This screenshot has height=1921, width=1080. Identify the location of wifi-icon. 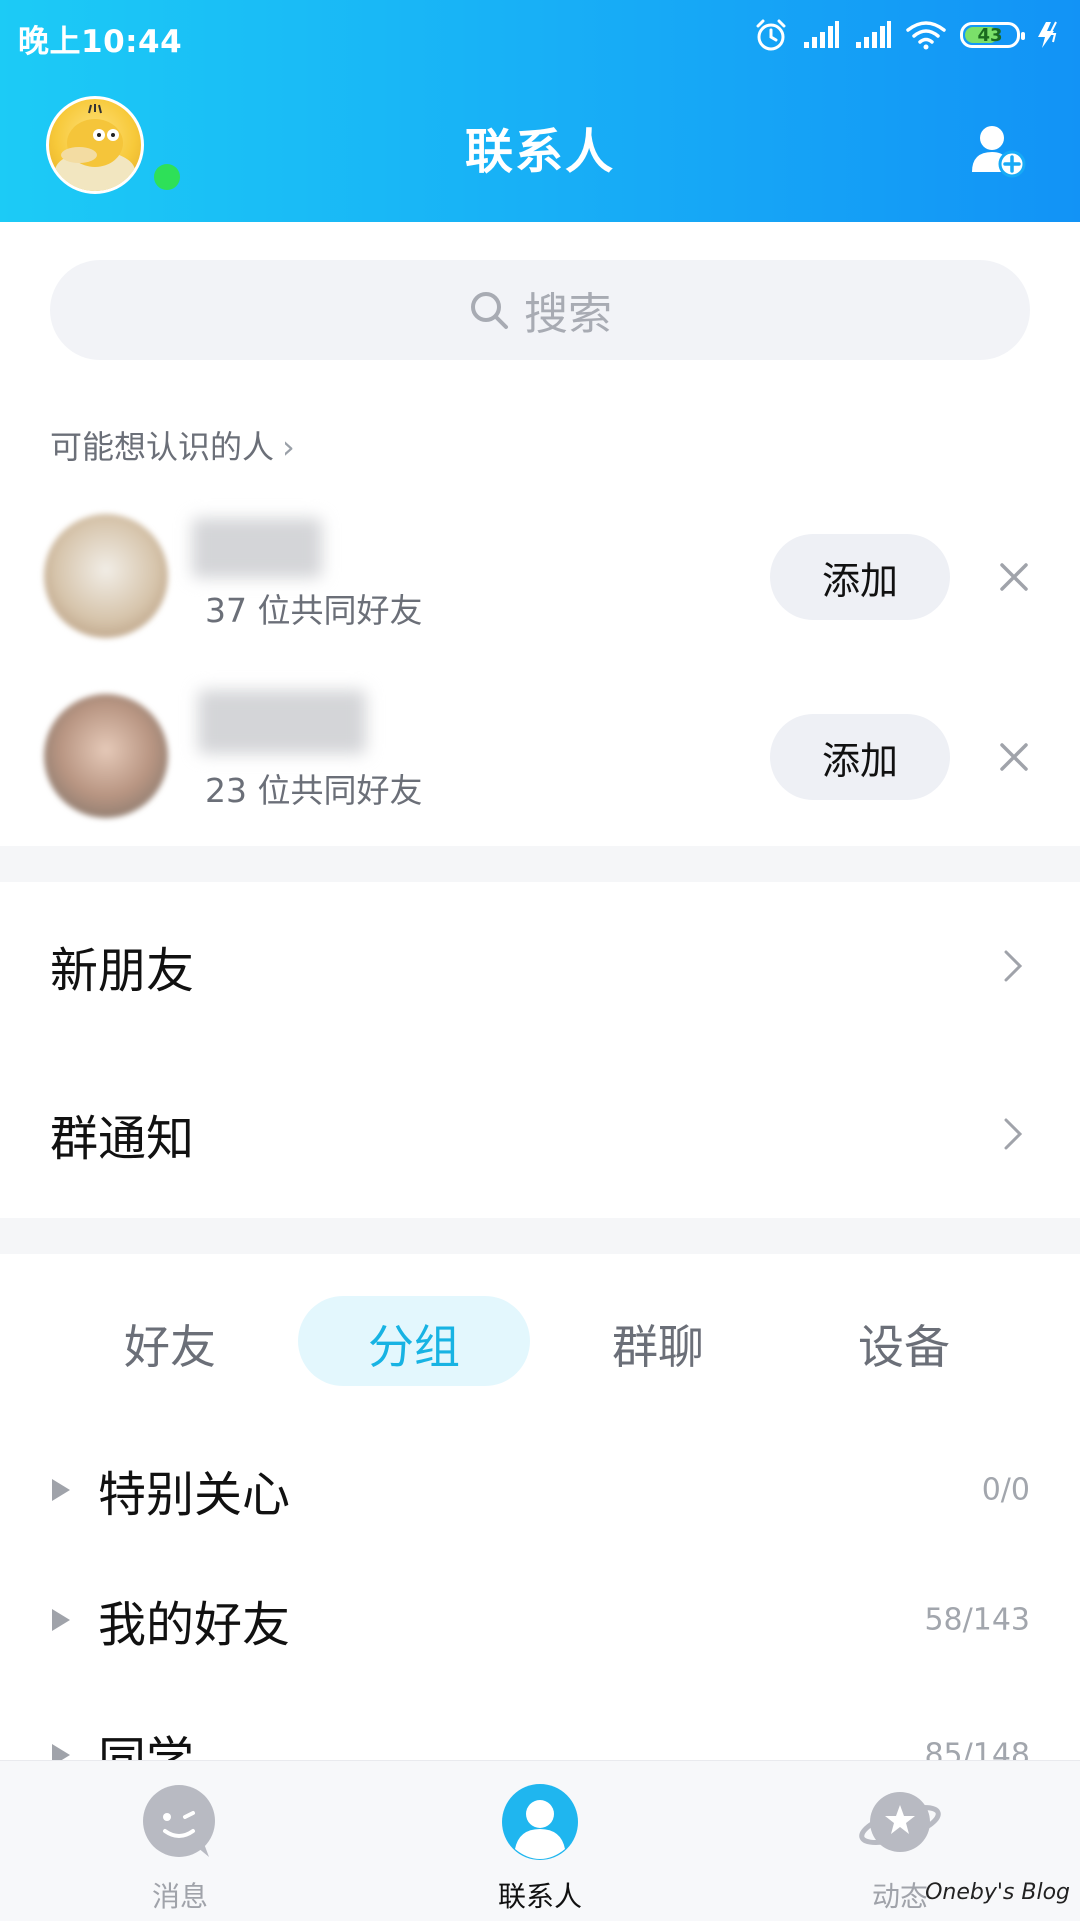
(926, 35).